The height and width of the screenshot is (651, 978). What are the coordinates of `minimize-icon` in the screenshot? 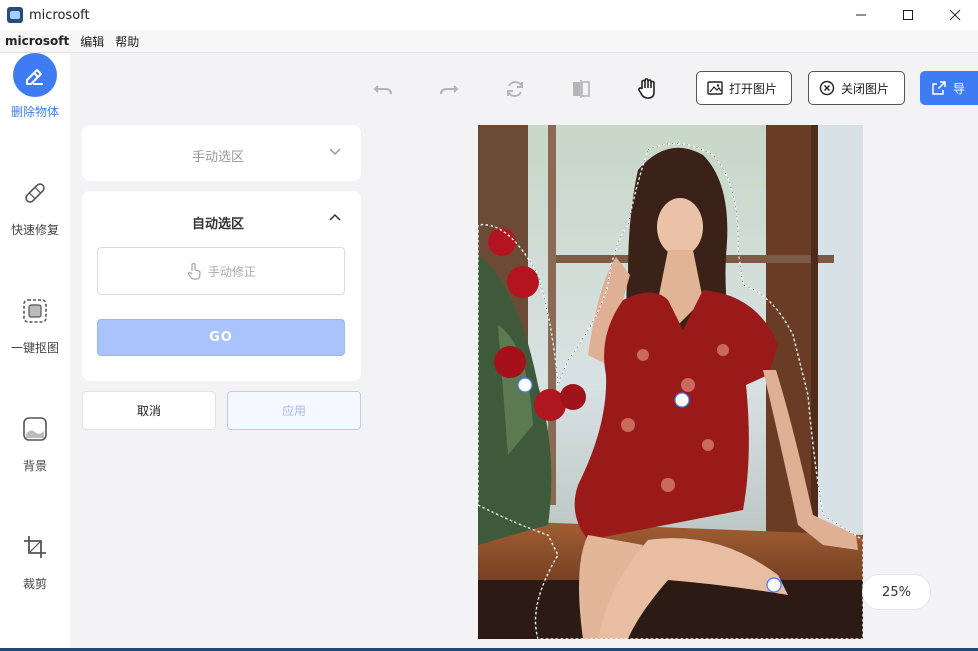 It's located at (860, 15).